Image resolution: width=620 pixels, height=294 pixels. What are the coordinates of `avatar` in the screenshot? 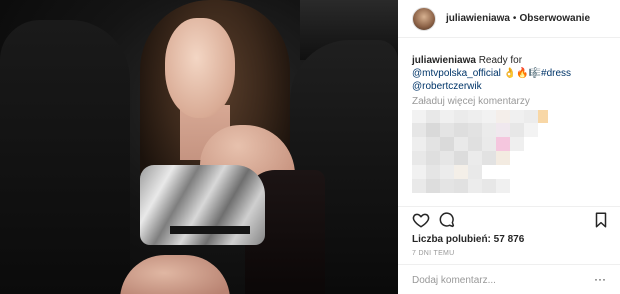 It's located at (424, 18).